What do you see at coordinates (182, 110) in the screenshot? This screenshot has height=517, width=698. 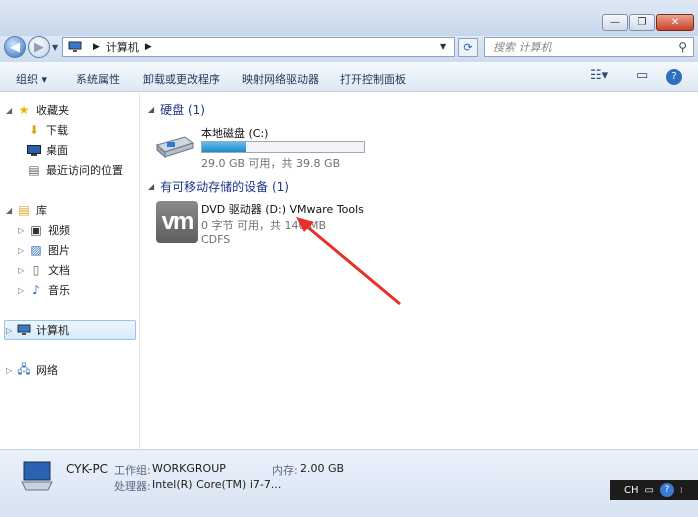 I see `group-header-label: 硬盘 (1)` at bounding box center [182, 110].